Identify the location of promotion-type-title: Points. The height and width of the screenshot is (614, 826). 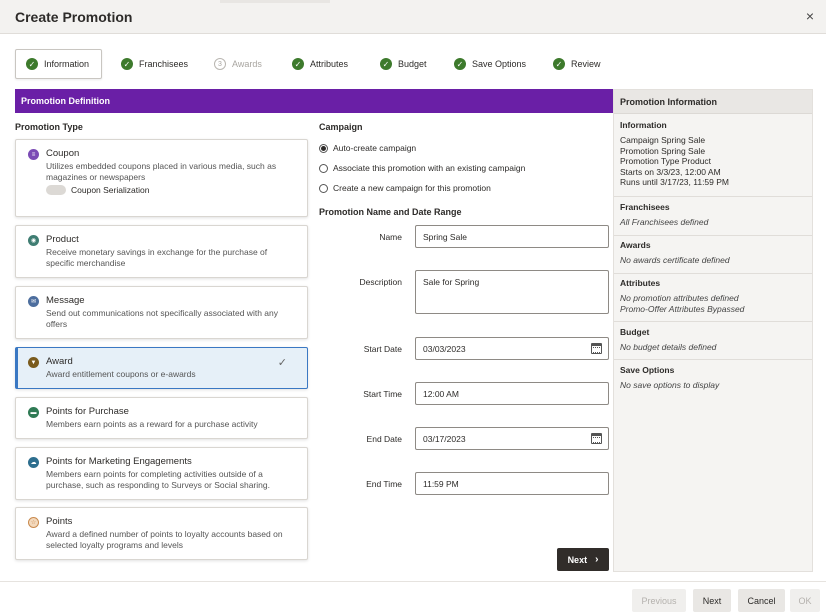
(59, 521).